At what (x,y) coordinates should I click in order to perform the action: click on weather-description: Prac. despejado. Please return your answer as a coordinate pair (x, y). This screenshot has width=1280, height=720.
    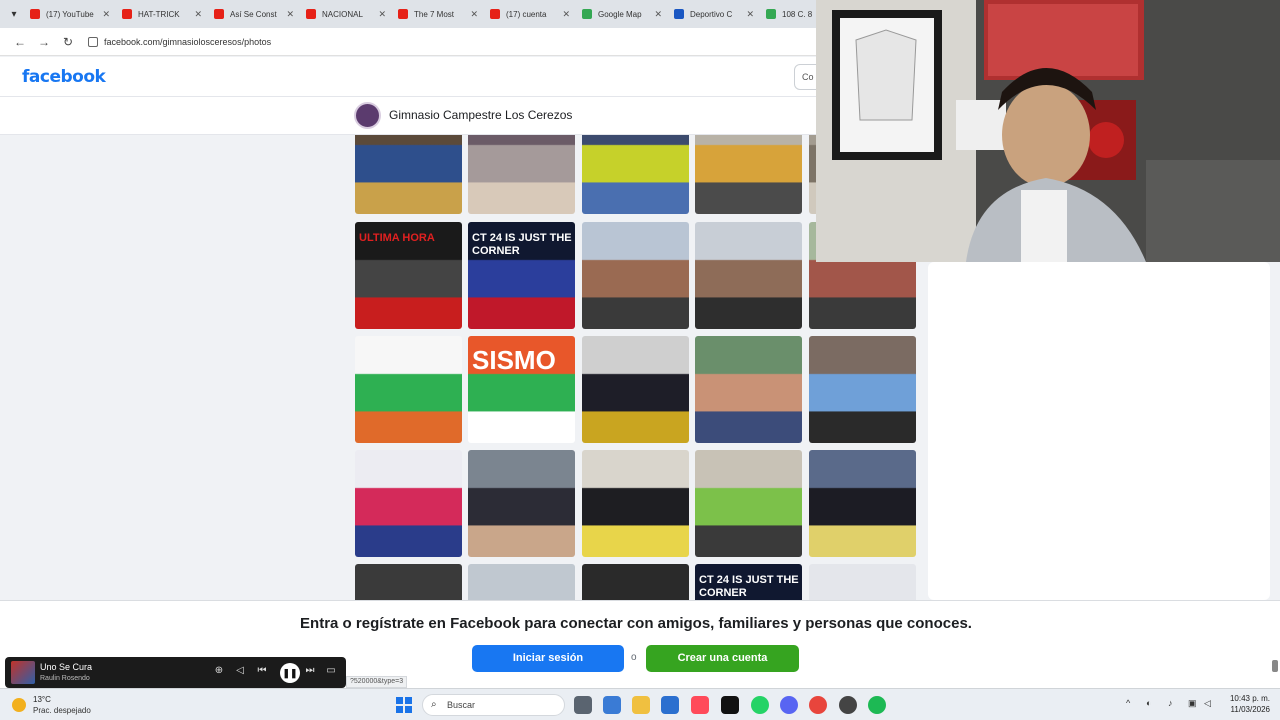
    Looking at the image, I should click on (62, 710).